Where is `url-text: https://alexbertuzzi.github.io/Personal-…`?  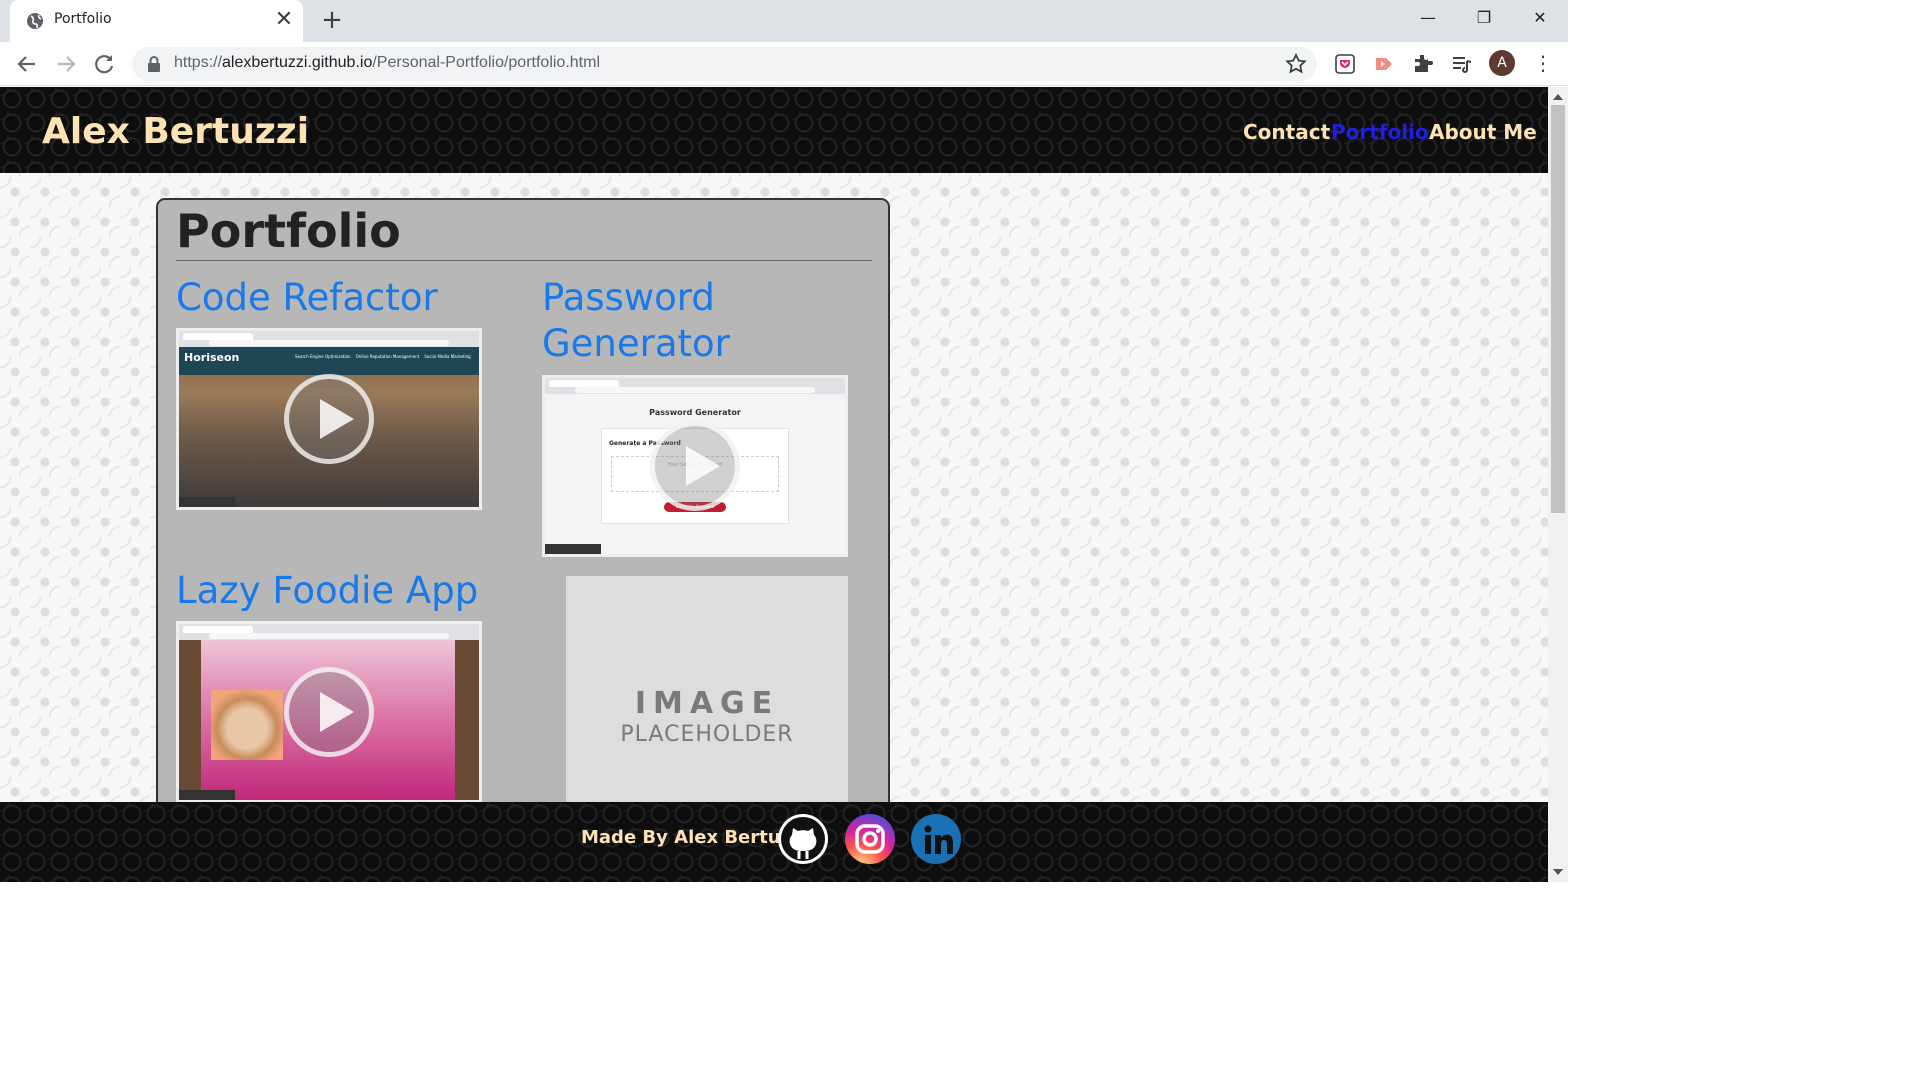 url-text: https://alexbertuzzi.github.io/Personal-… is located at coordinates (387, 63).